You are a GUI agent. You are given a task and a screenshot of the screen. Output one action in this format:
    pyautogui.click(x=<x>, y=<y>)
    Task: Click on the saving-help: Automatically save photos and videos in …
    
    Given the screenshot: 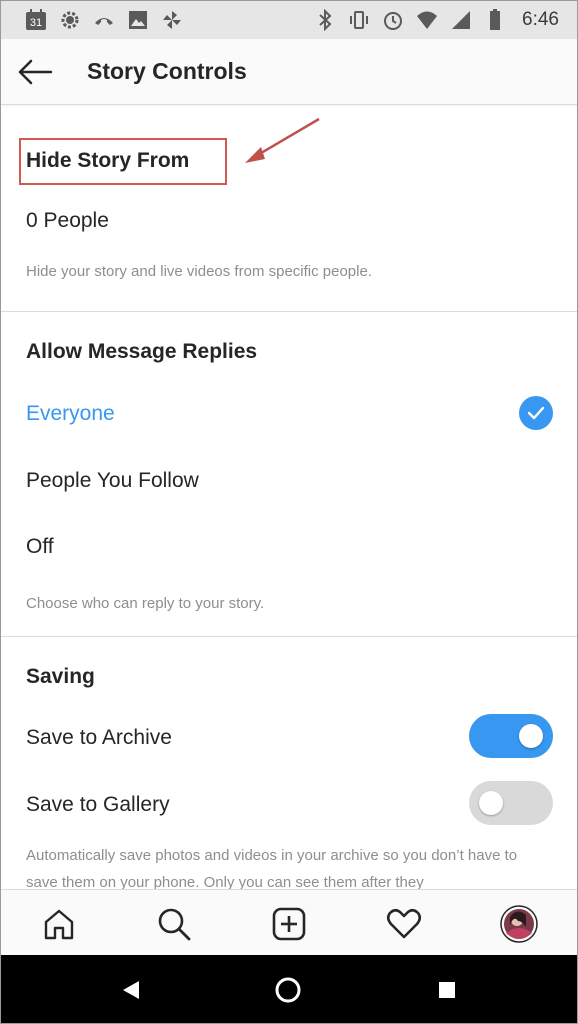 What is the action you would take?
    pyautogui.click(x=272, y=869)
    